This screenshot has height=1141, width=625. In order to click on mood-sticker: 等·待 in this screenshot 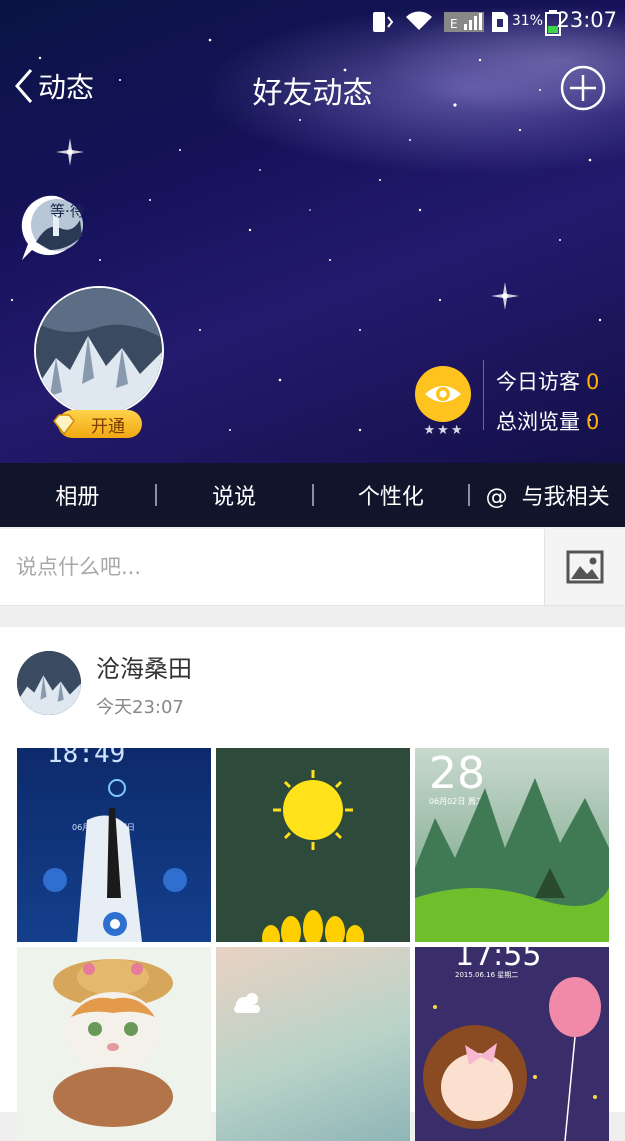, I will do `click(56, 228)`.